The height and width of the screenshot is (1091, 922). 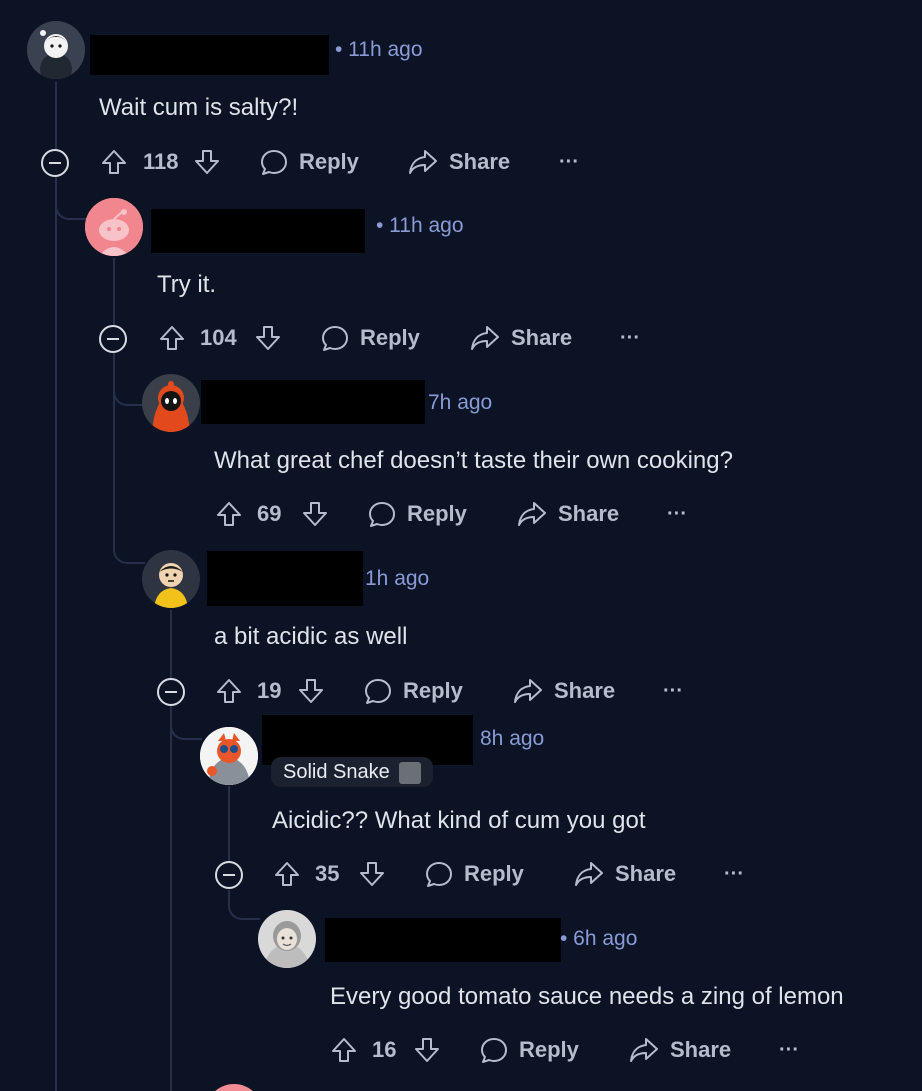 I want to click on flair-emoji-icon, so click(x=410, y=772).